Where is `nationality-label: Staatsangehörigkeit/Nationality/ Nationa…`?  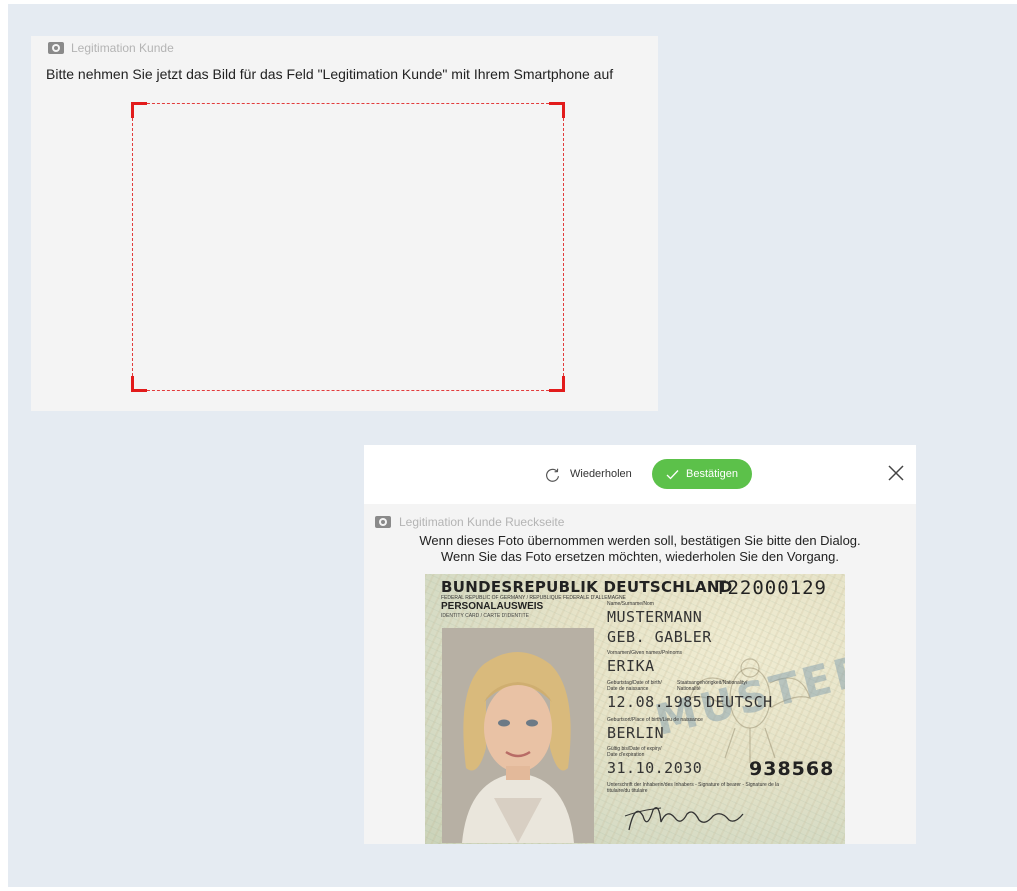
nationality-label: Staatsangehörigkeit/Nationality/ Nationa… is located at coordinates (712, 686).